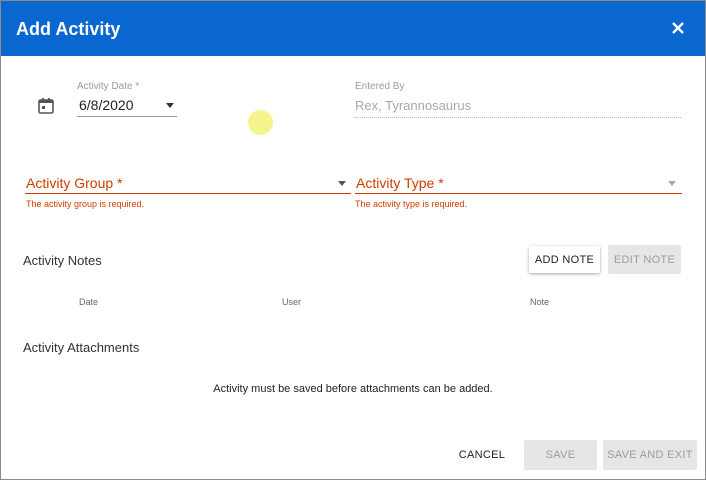  What do you see at coordinates (518, 183) in the screenshot?
I see `activity-type-select: Activity Type *` at bounding box center [518, 183].